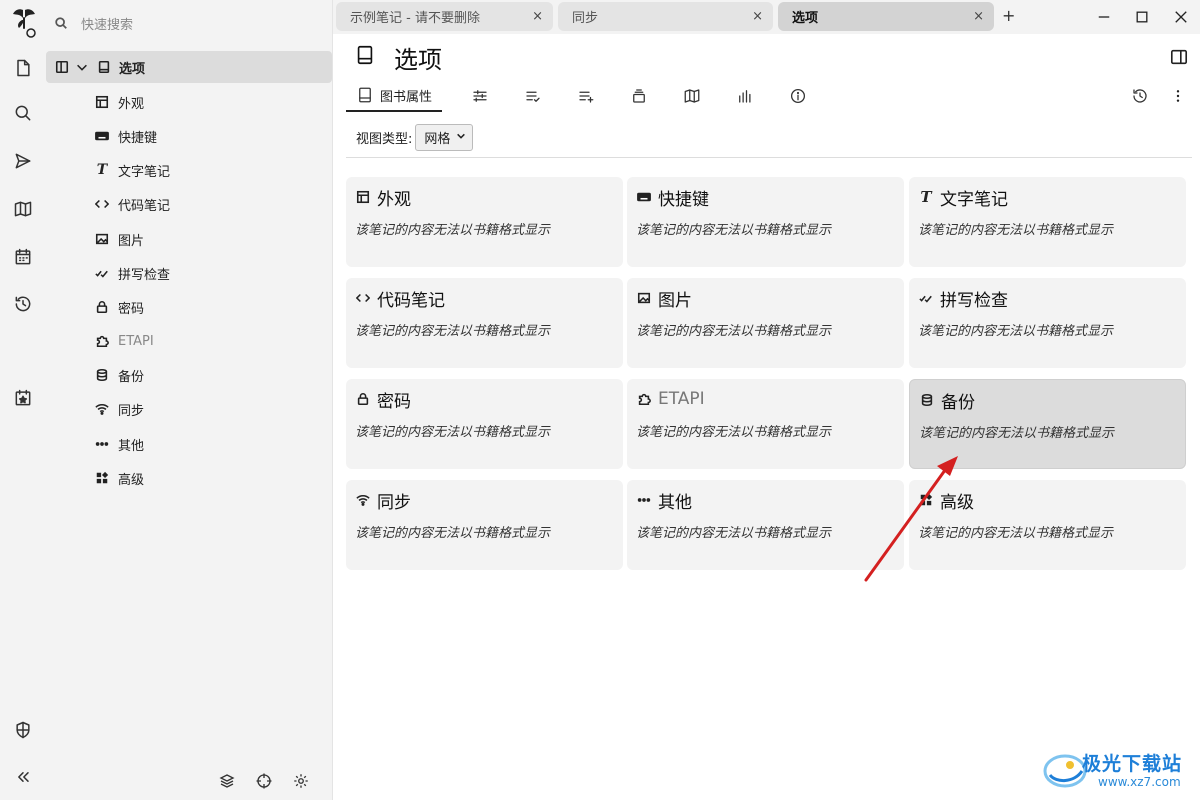 Image resolution: width=1200 pixels, height=800 pixels. What do you see at coordinates (125, 136) in the screenshot?
I see `tree-item-shortcuts: 快捷键` at bounding box center [125, 136].